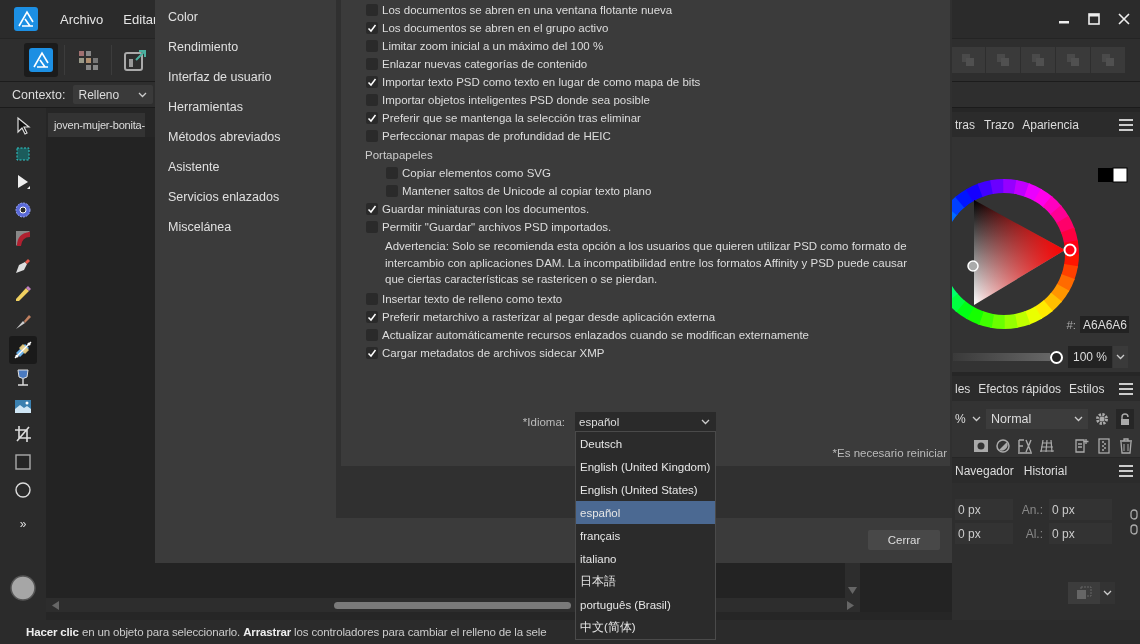 This screenshot has width=1140, height=644. I want to click on dropdown-option: English (United States), so click(645, 489).